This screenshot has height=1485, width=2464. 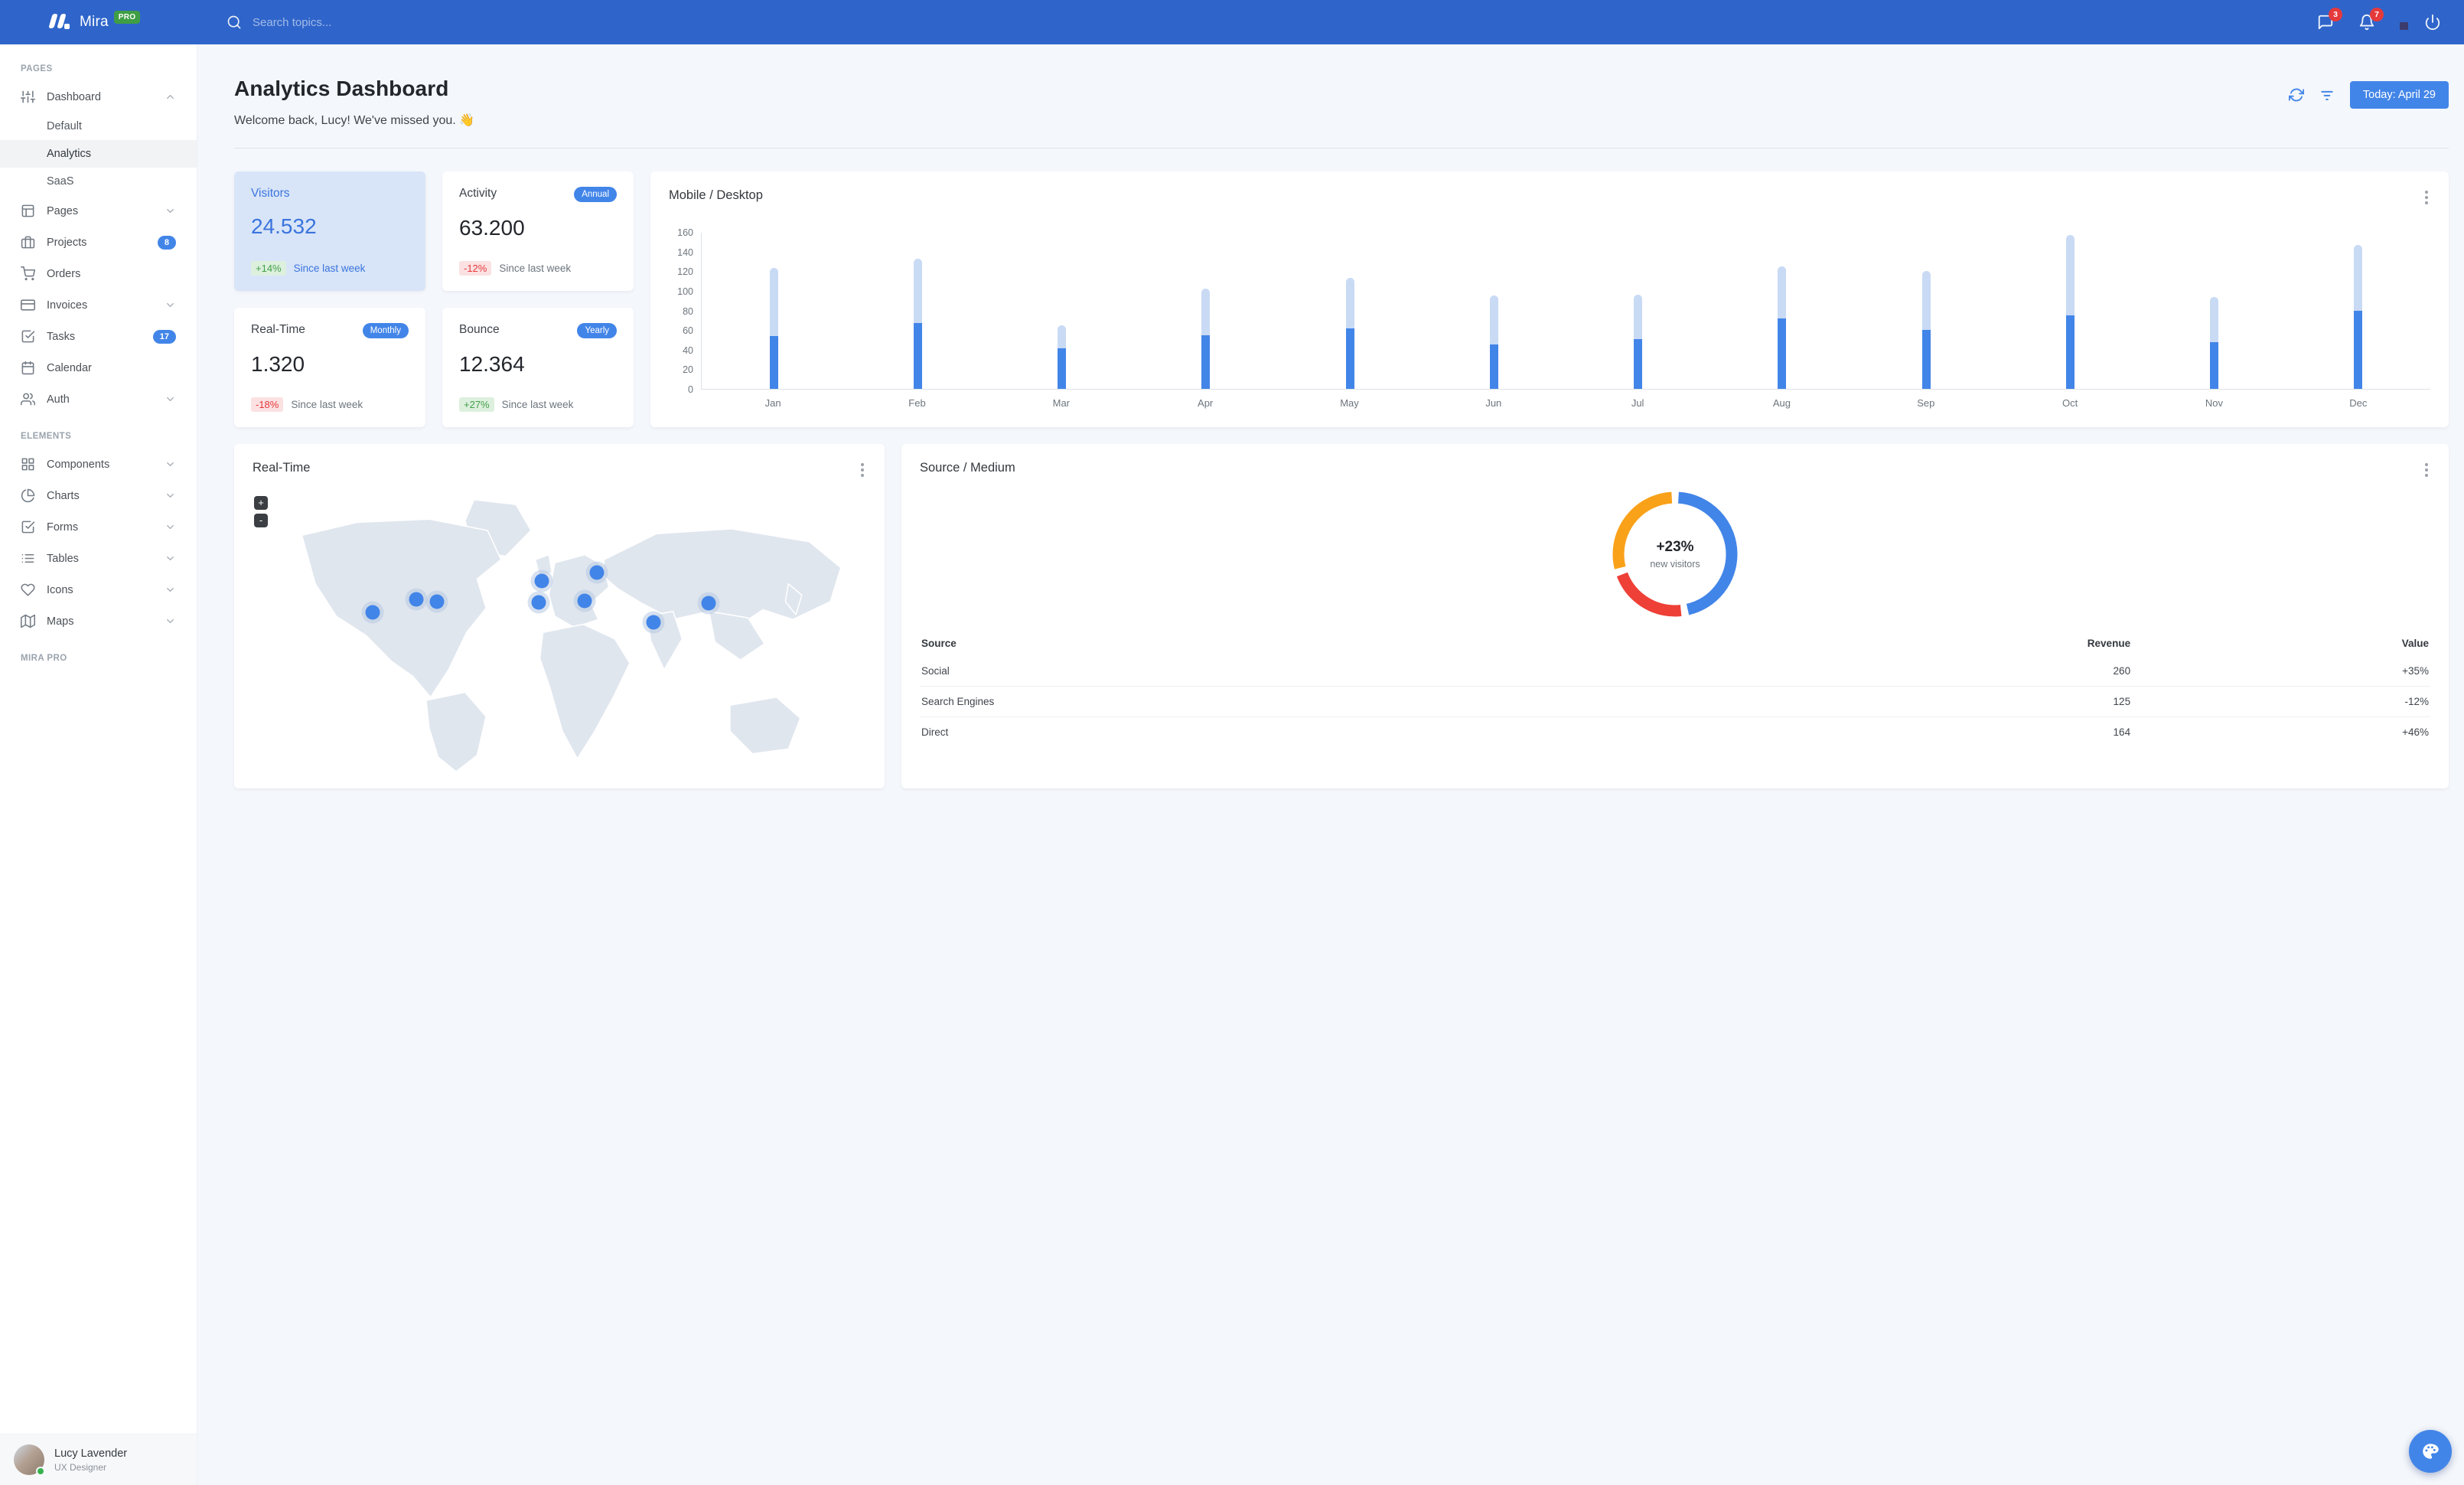 I want to click on sidebar-item-forms: Forms, so click(x=98, y=527).